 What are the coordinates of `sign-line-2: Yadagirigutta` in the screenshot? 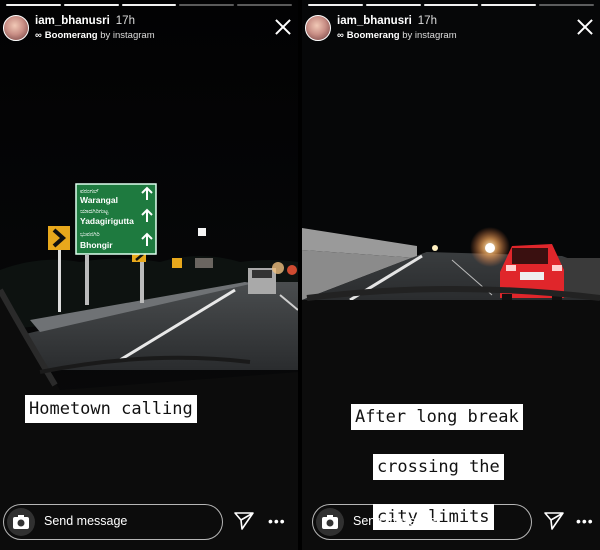 It's located at (107, 221).